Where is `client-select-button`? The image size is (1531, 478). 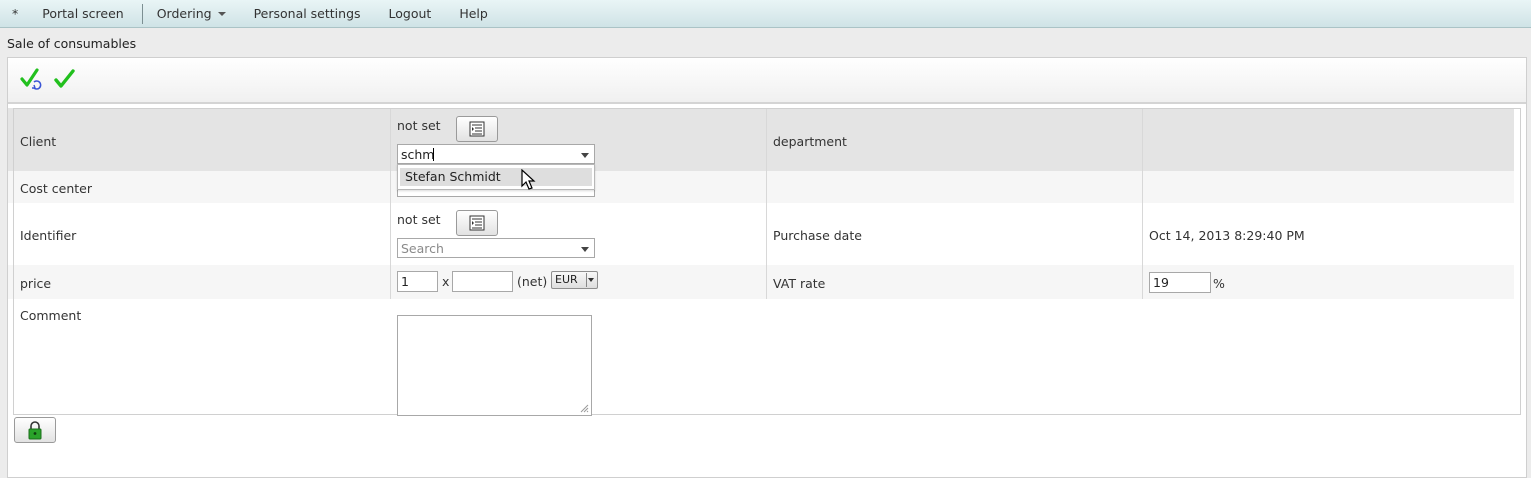
client-select-button is located at coordinates (477, 129).